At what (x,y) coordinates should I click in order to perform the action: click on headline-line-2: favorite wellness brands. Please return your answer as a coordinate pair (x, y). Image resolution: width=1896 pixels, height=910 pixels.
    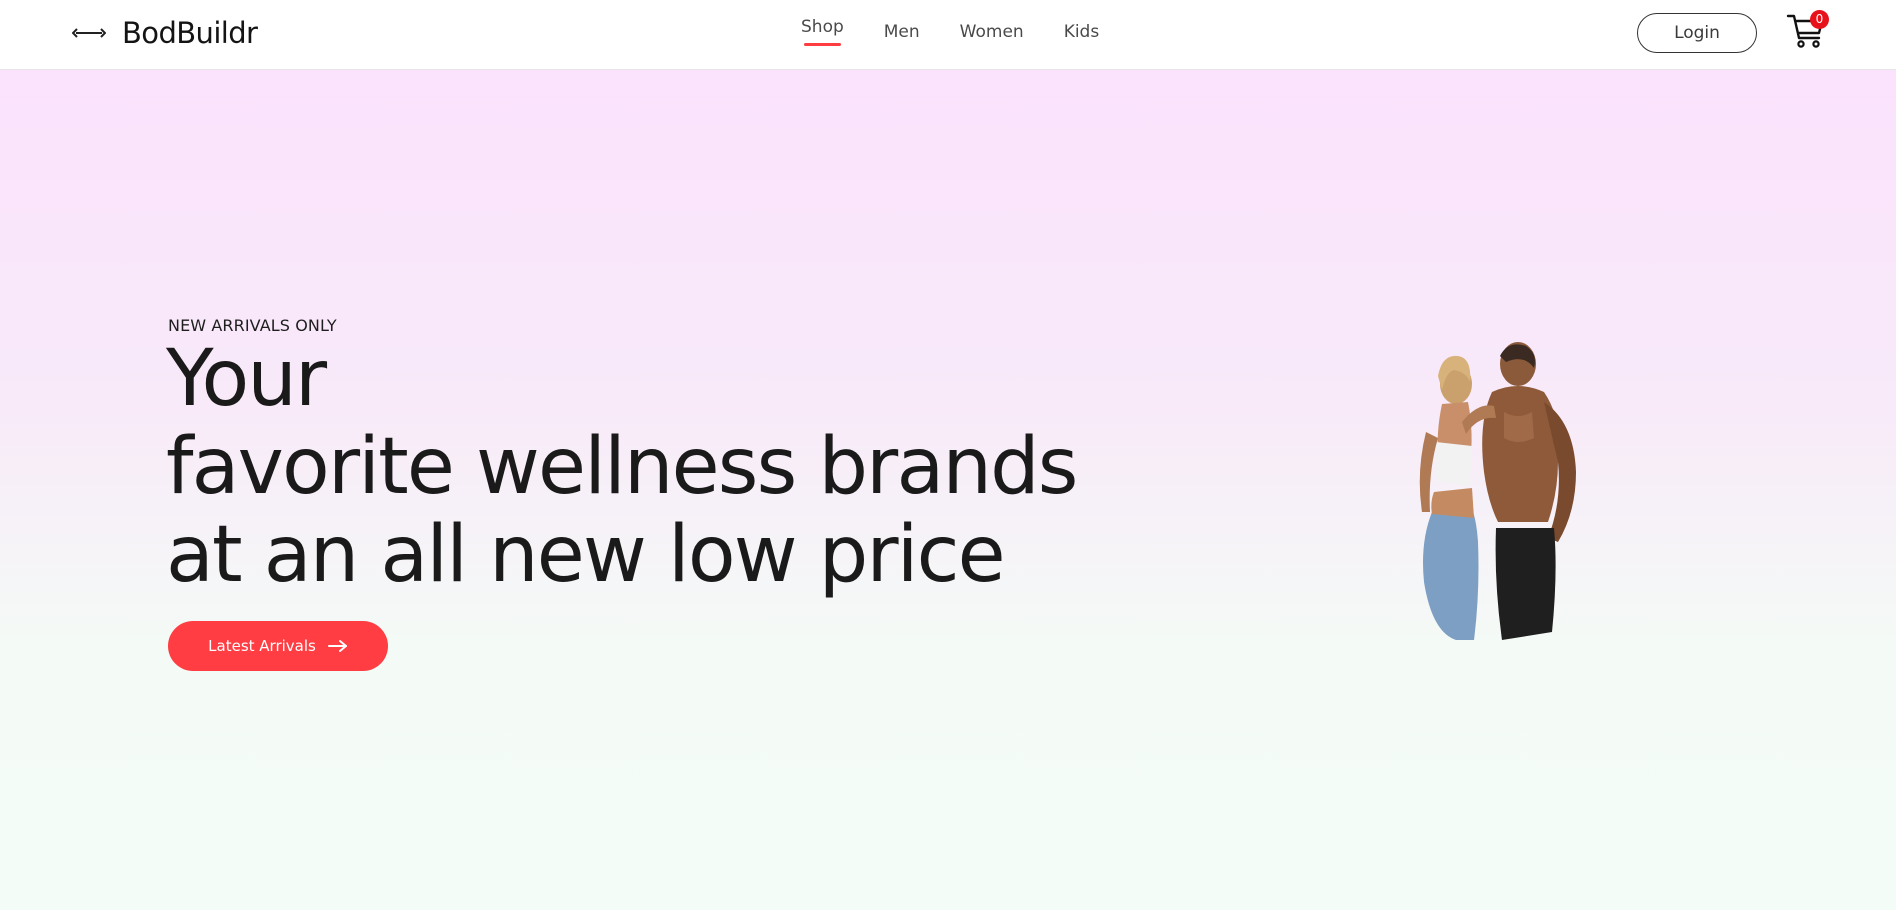
    Looking at the image, I should click on (622, 467).